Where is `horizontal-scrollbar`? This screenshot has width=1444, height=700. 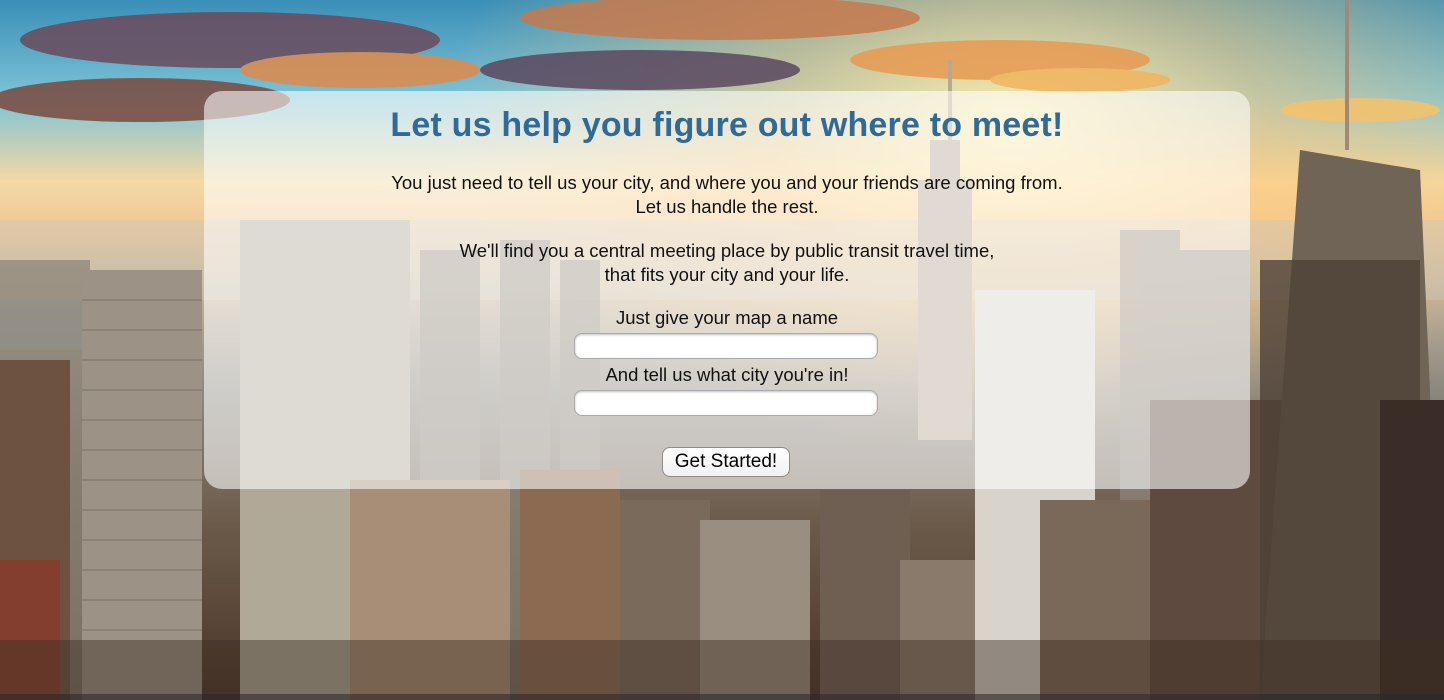
horizontal-scrollbar is located at coordinates (722, 697).